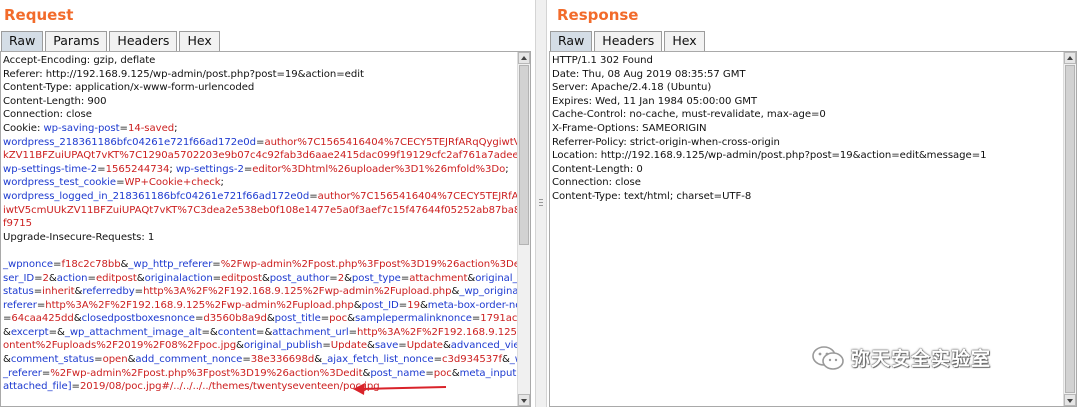  I want to click on text-segment: Content-Length: 900, so click(55, 101).